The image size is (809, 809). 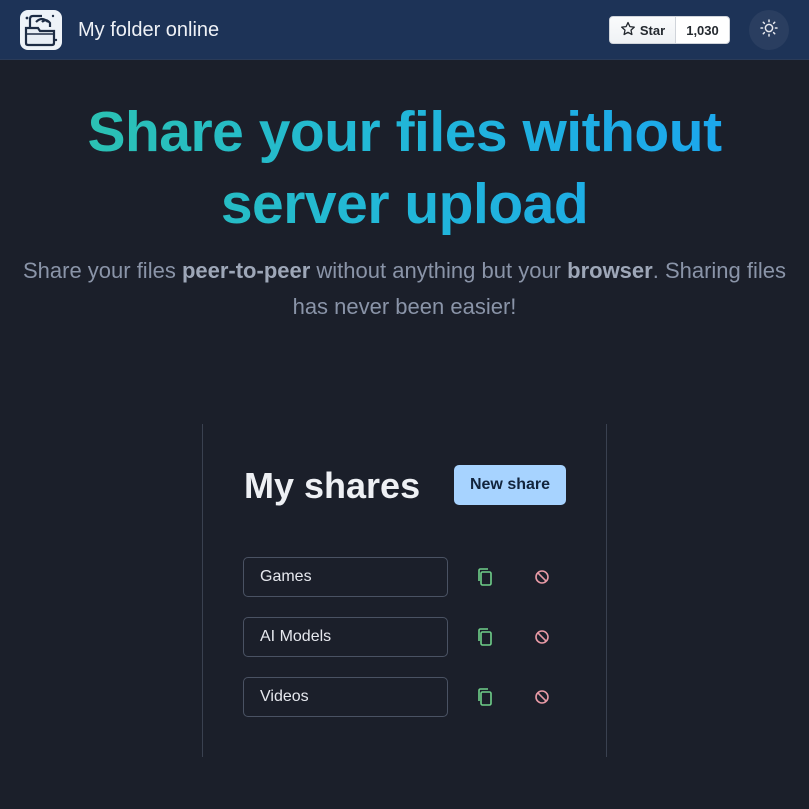 I want to click on share-name-field: AI Models, so click(x=345, y=637).